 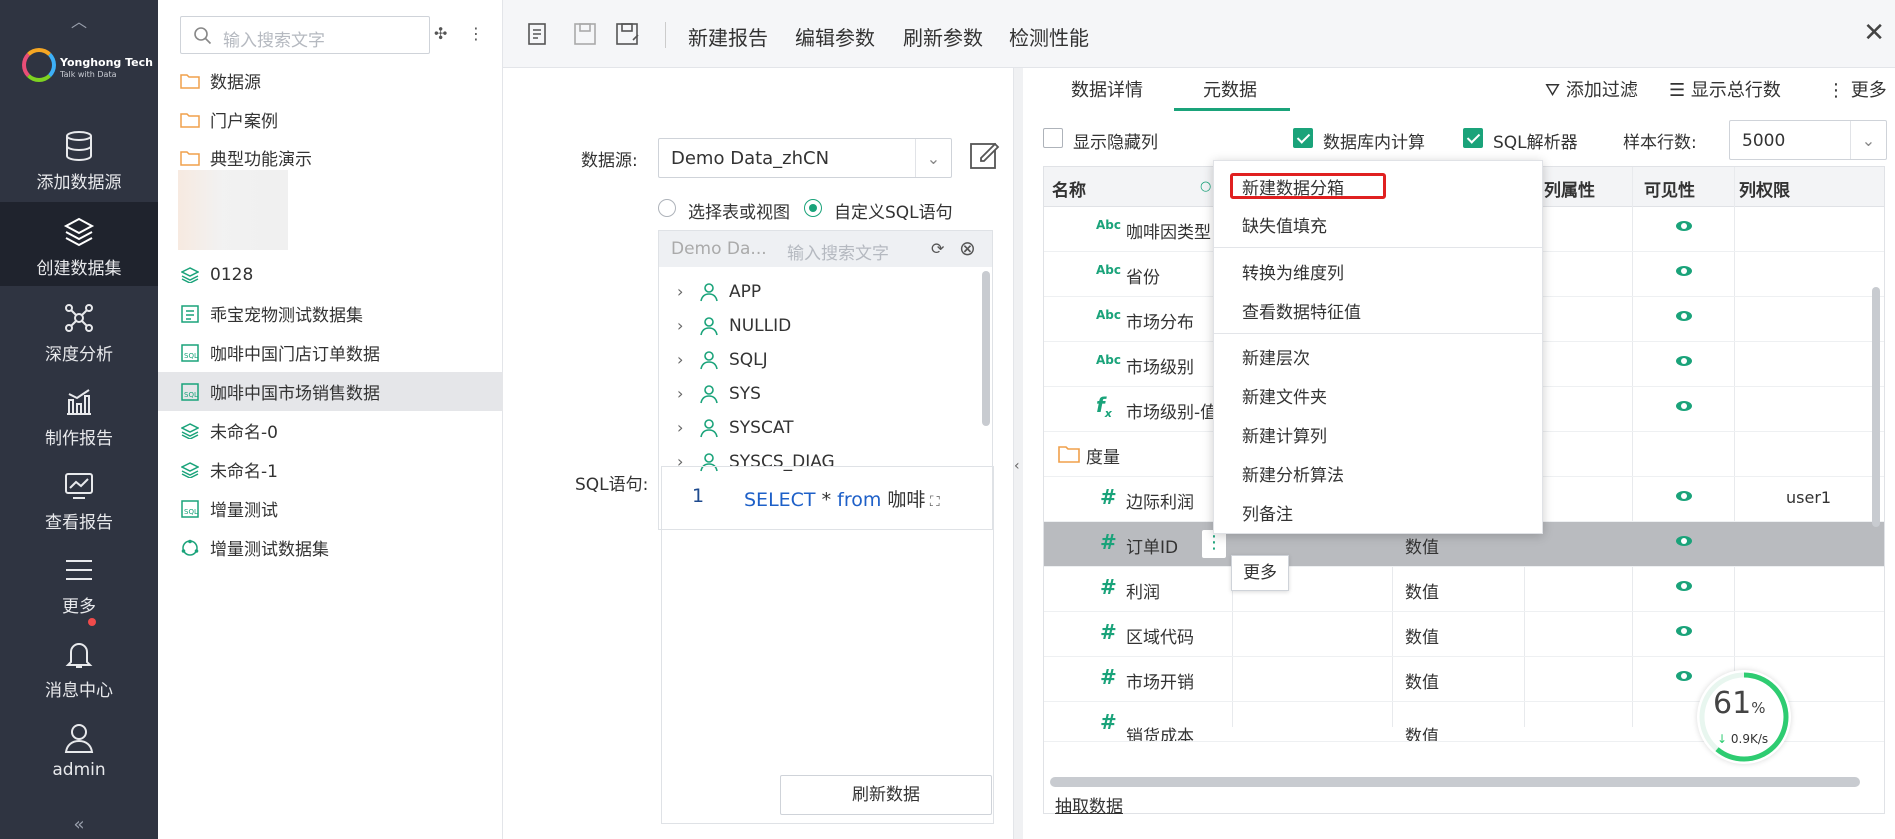 What do you see at coordinates (1735, 90) in the screenshot?
I see `show-total-label: 显示总行数` at bounding box center [1735, 90].